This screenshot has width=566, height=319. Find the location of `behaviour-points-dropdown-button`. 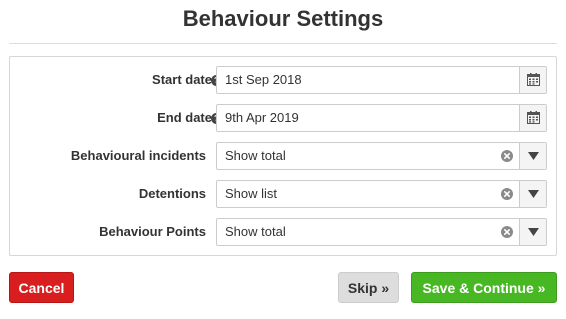

behaviour-points-dropdown-button is located at coordinates (532, 232).